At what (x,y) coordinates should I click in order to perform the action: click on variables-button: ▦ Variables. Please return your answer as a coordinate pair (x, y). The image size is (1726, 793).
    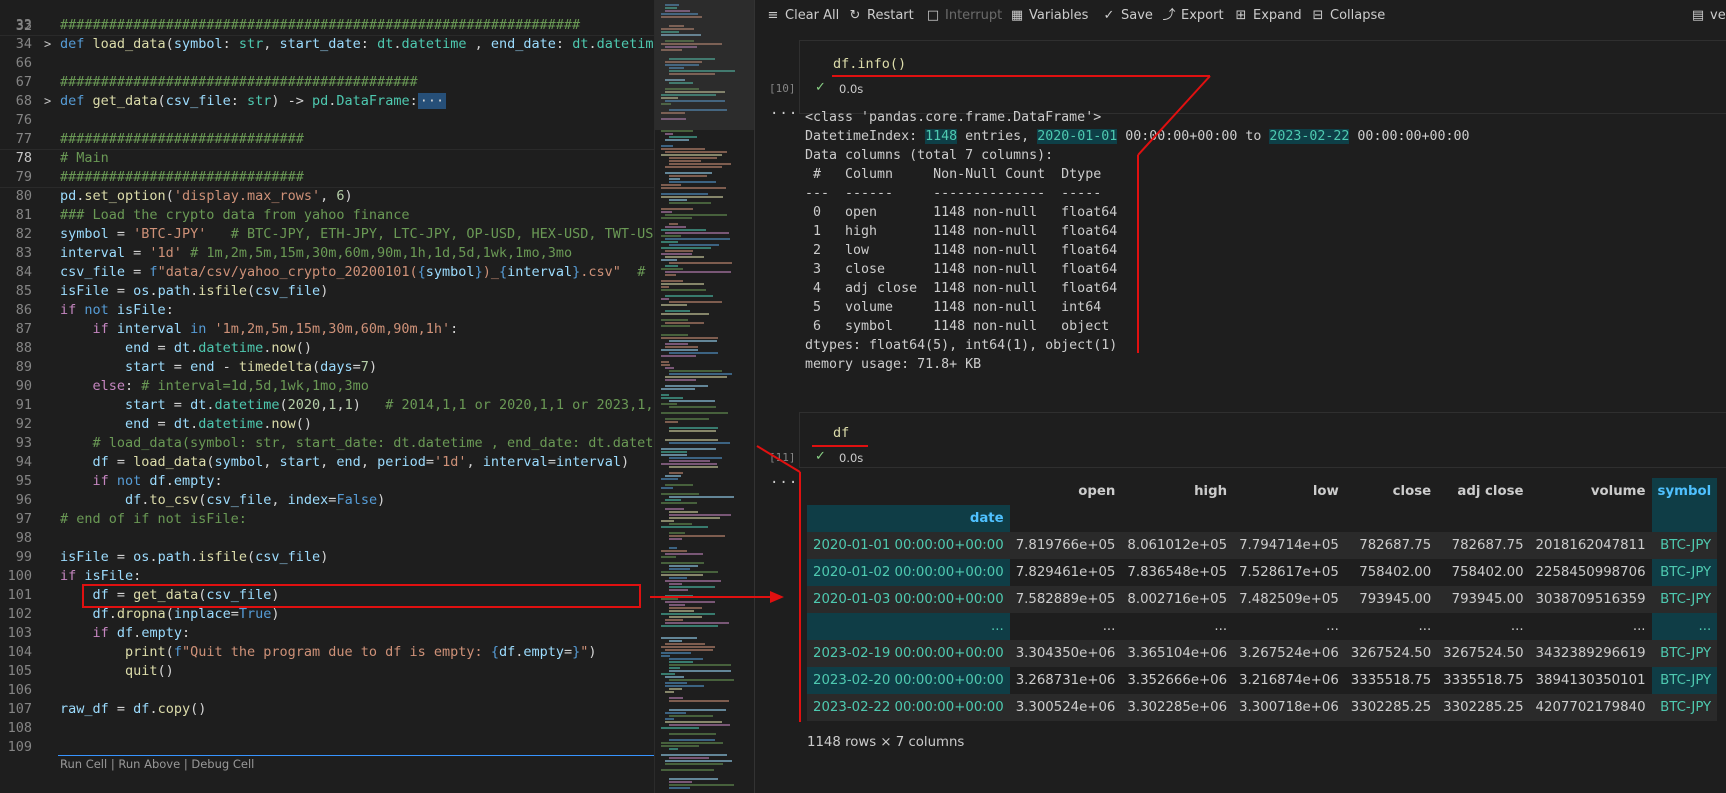
    Looking at the image, I should click on (1049, 16).